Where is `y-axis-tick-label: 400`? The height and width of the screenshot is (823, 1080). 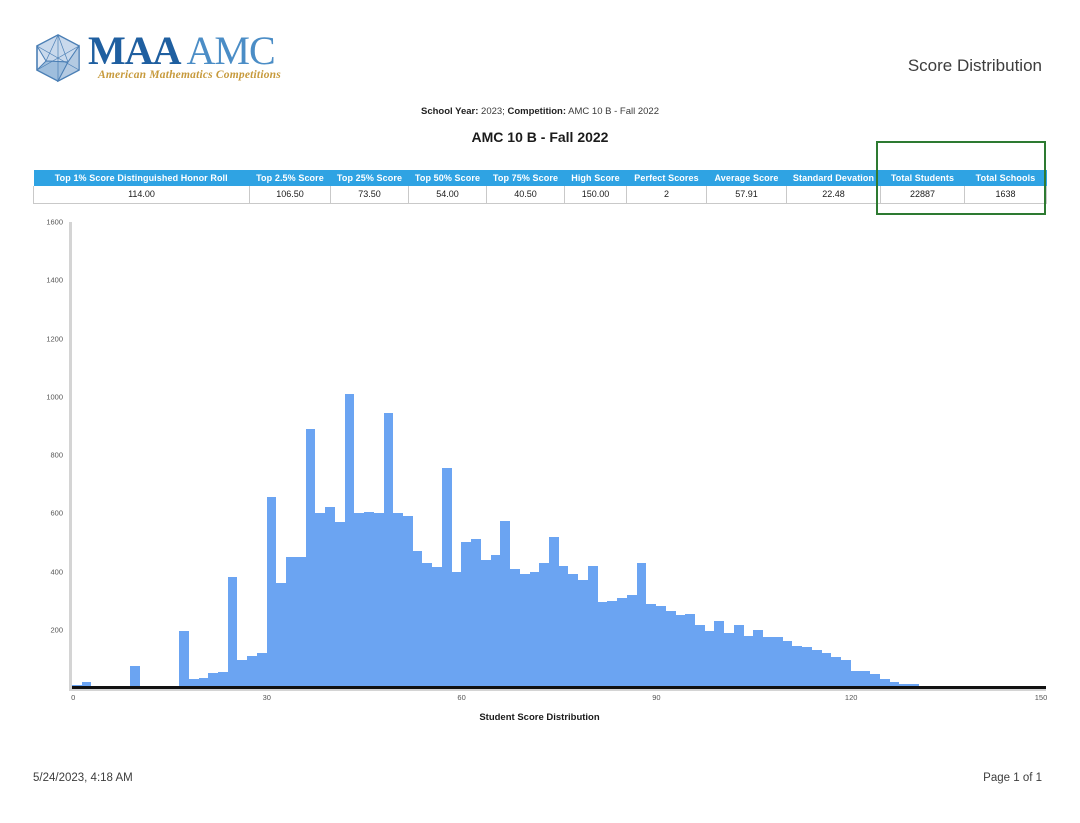
y-axis-tick-label: 400 is located at coordinates (56, 571).